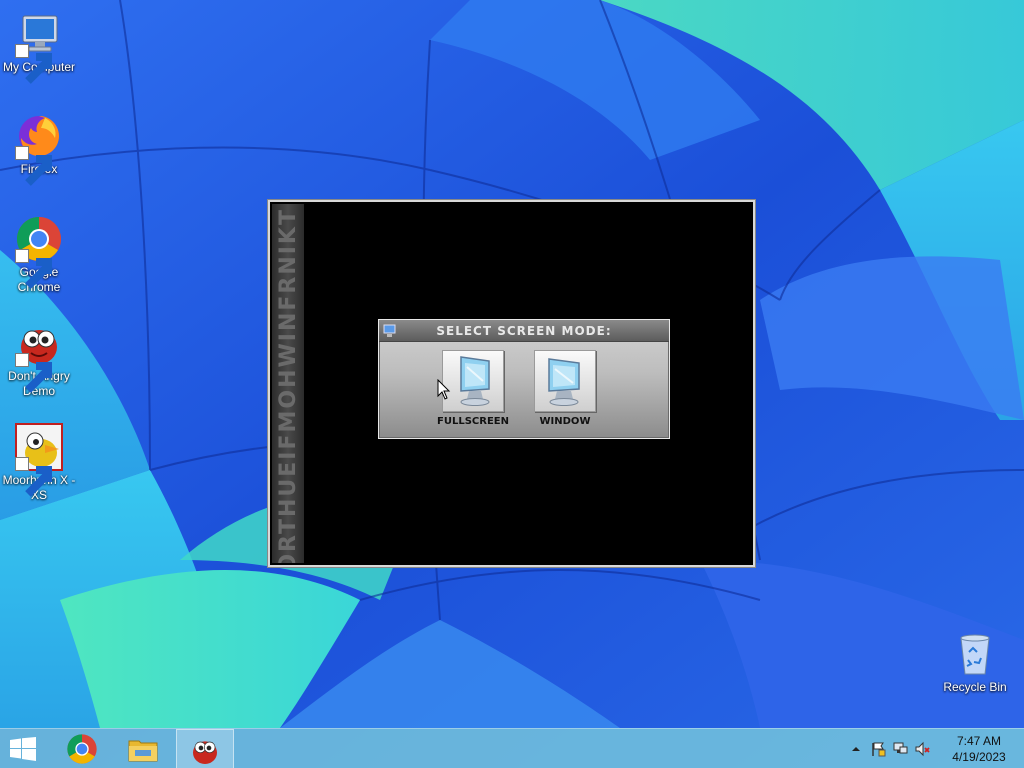 The image size is (1024, 768). I want to click on desktop-icon-my-computer: My Computer, so click(39, 47).